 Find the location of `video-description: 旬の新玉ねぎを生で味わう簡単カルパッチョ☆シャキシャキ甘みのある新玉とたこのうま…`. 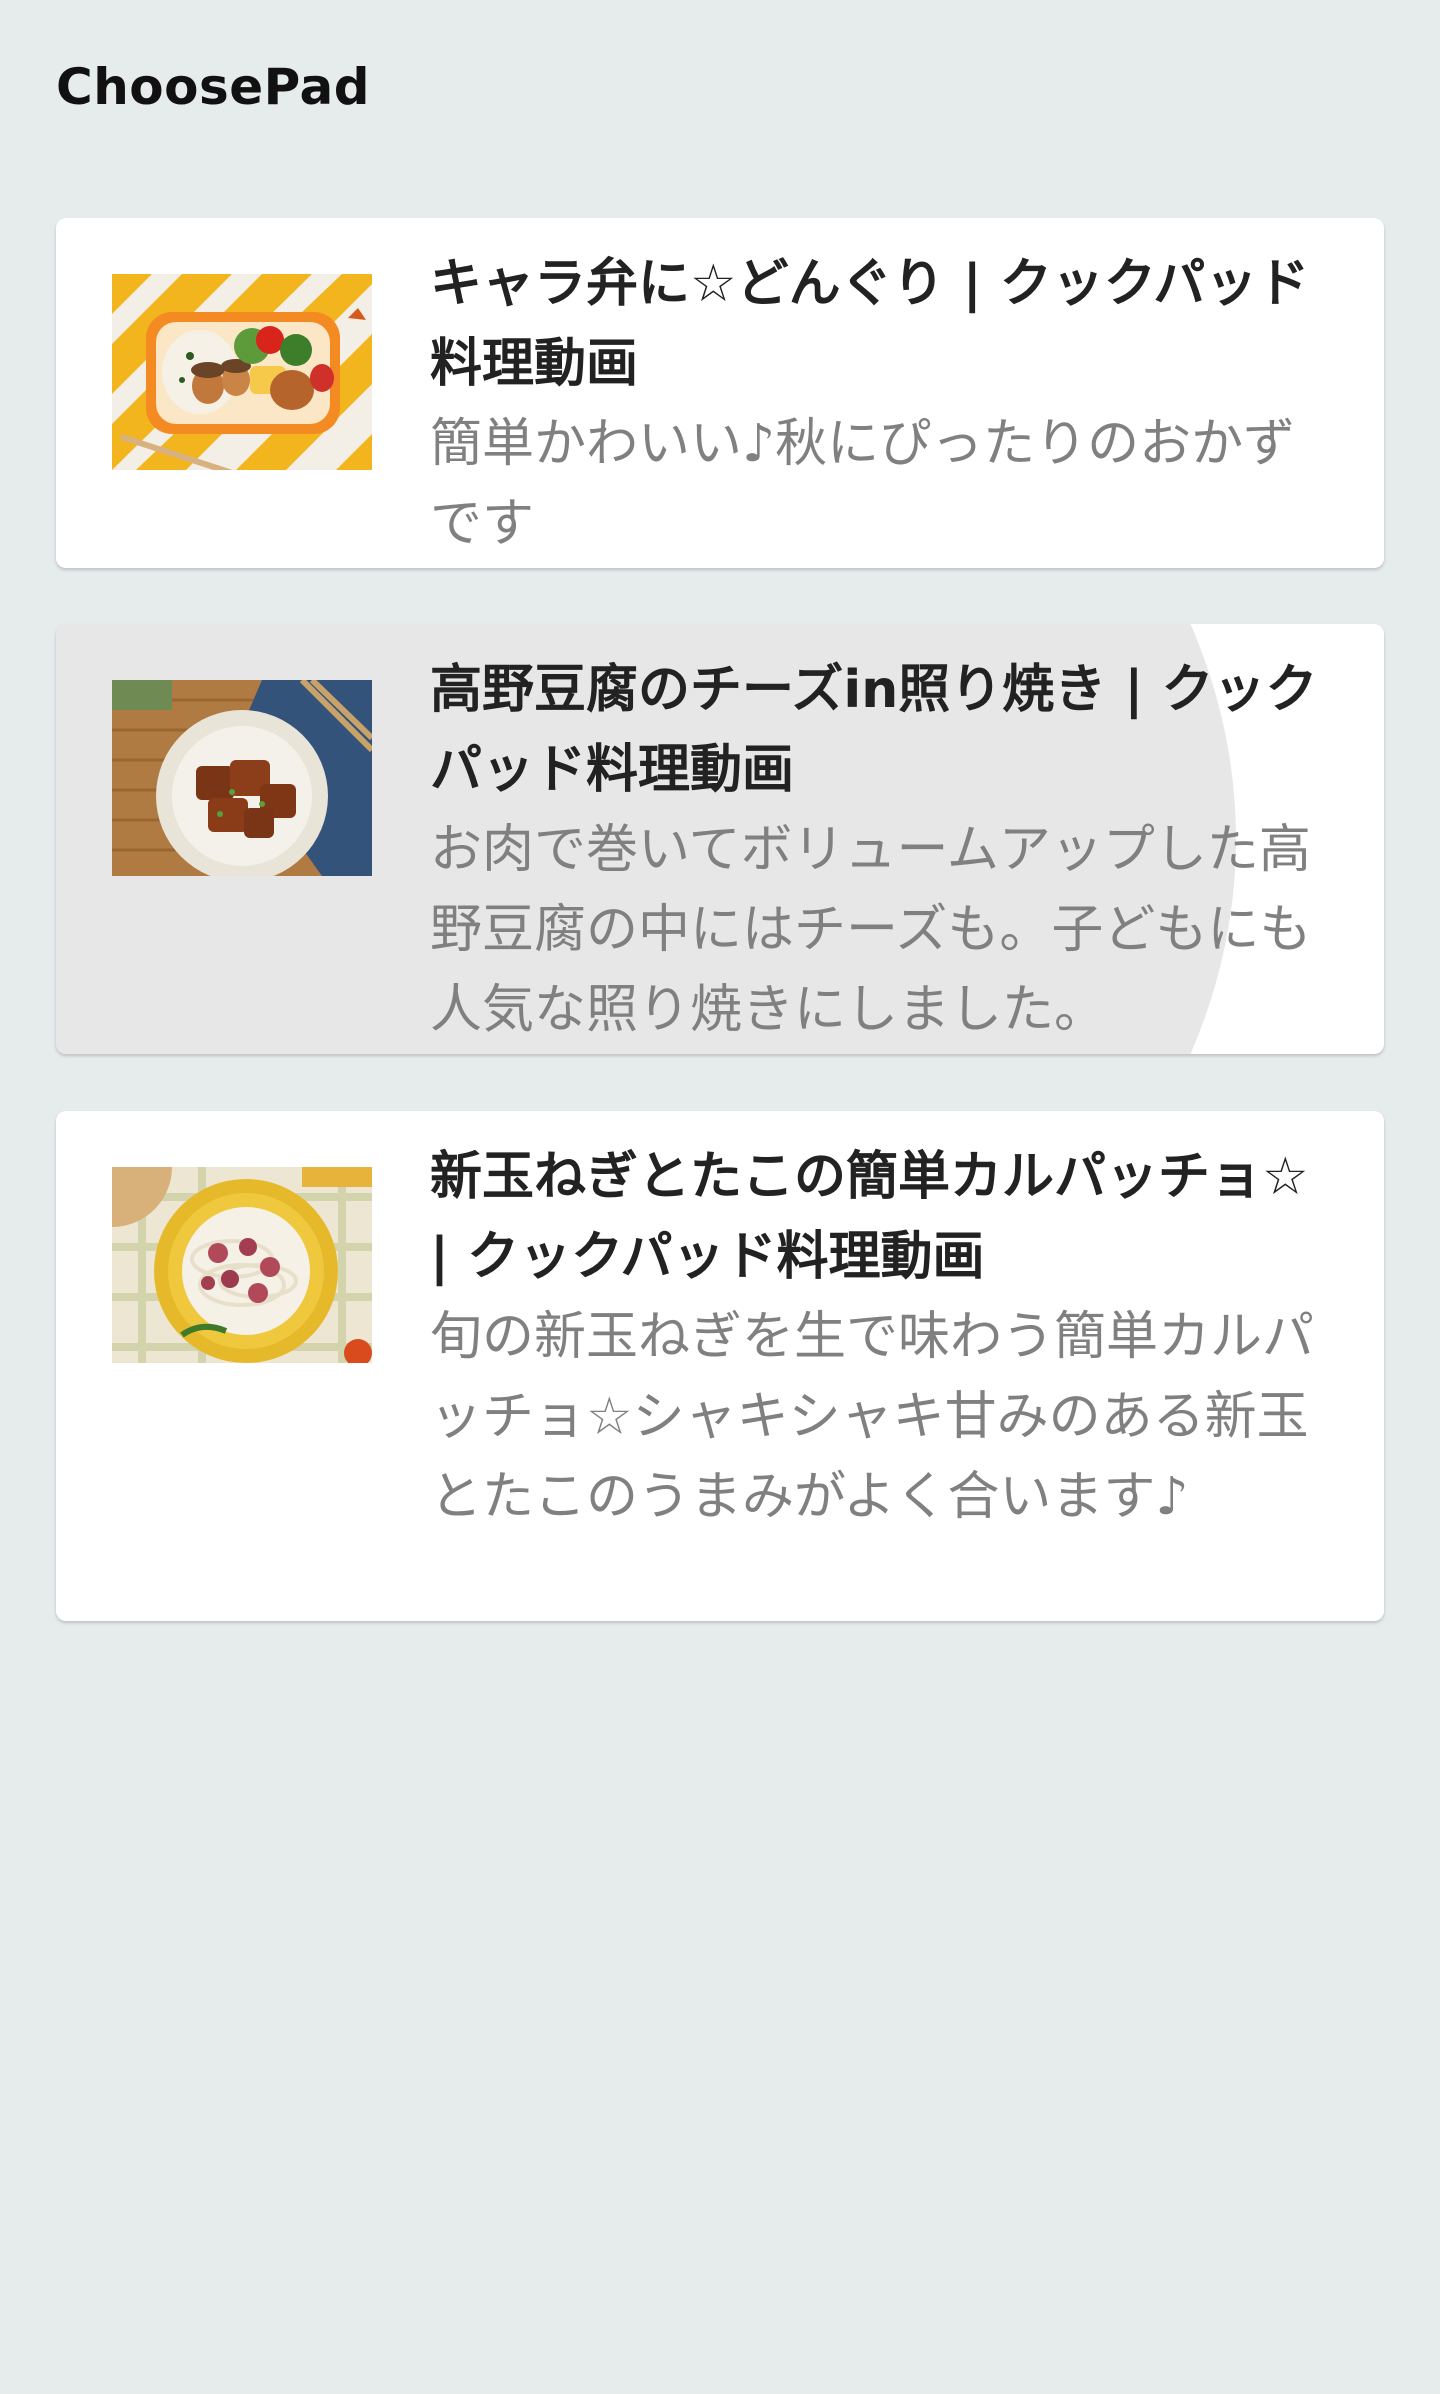

video-description: 旬の新玉ねぎを生で味わう簡単カルパッチョ☆シャキシャキ甘みのある新玉とたこのうま… is located at coordinates (872, 1417).